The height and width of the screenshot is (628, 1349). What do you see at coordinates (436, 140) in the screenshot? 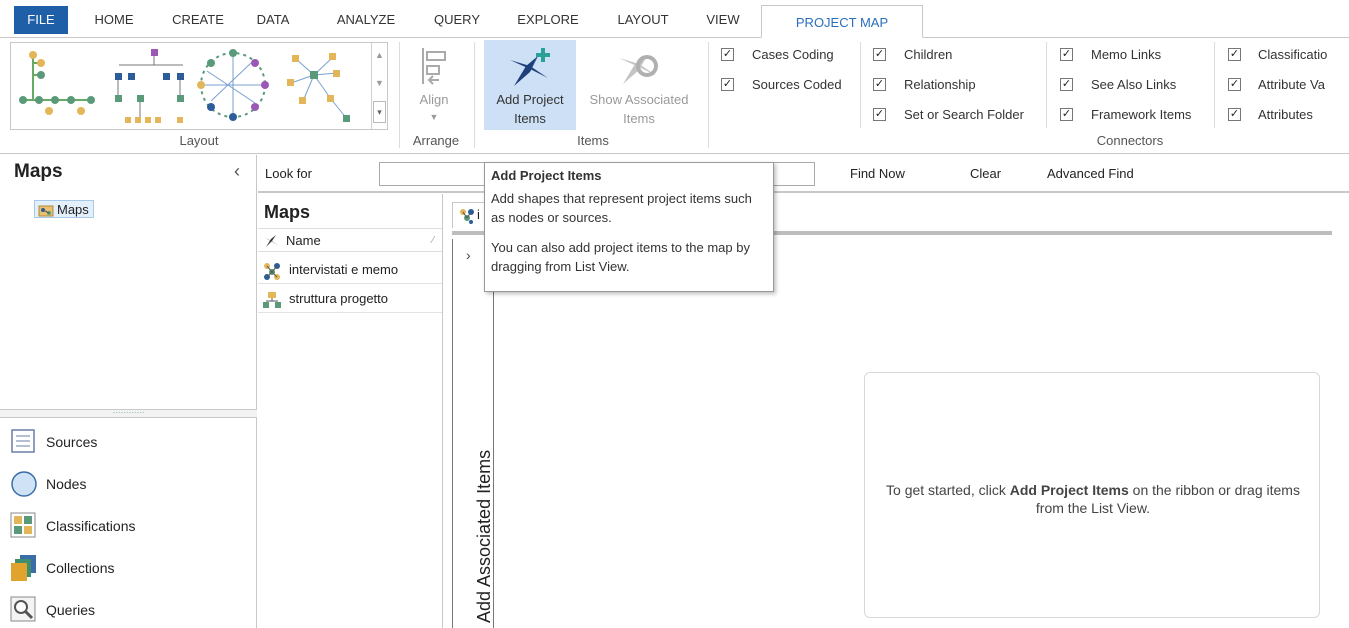
I see `group-label-arrange: Arrange` at bounding box center [436, 140].